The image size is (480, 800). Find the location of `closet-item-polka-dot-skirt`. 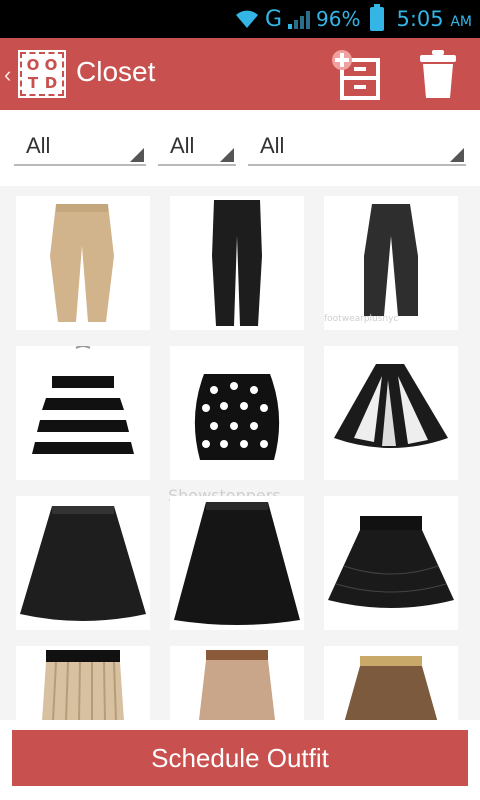

closet-item-polka-dot-skirt is located at coordinates (237, 413).